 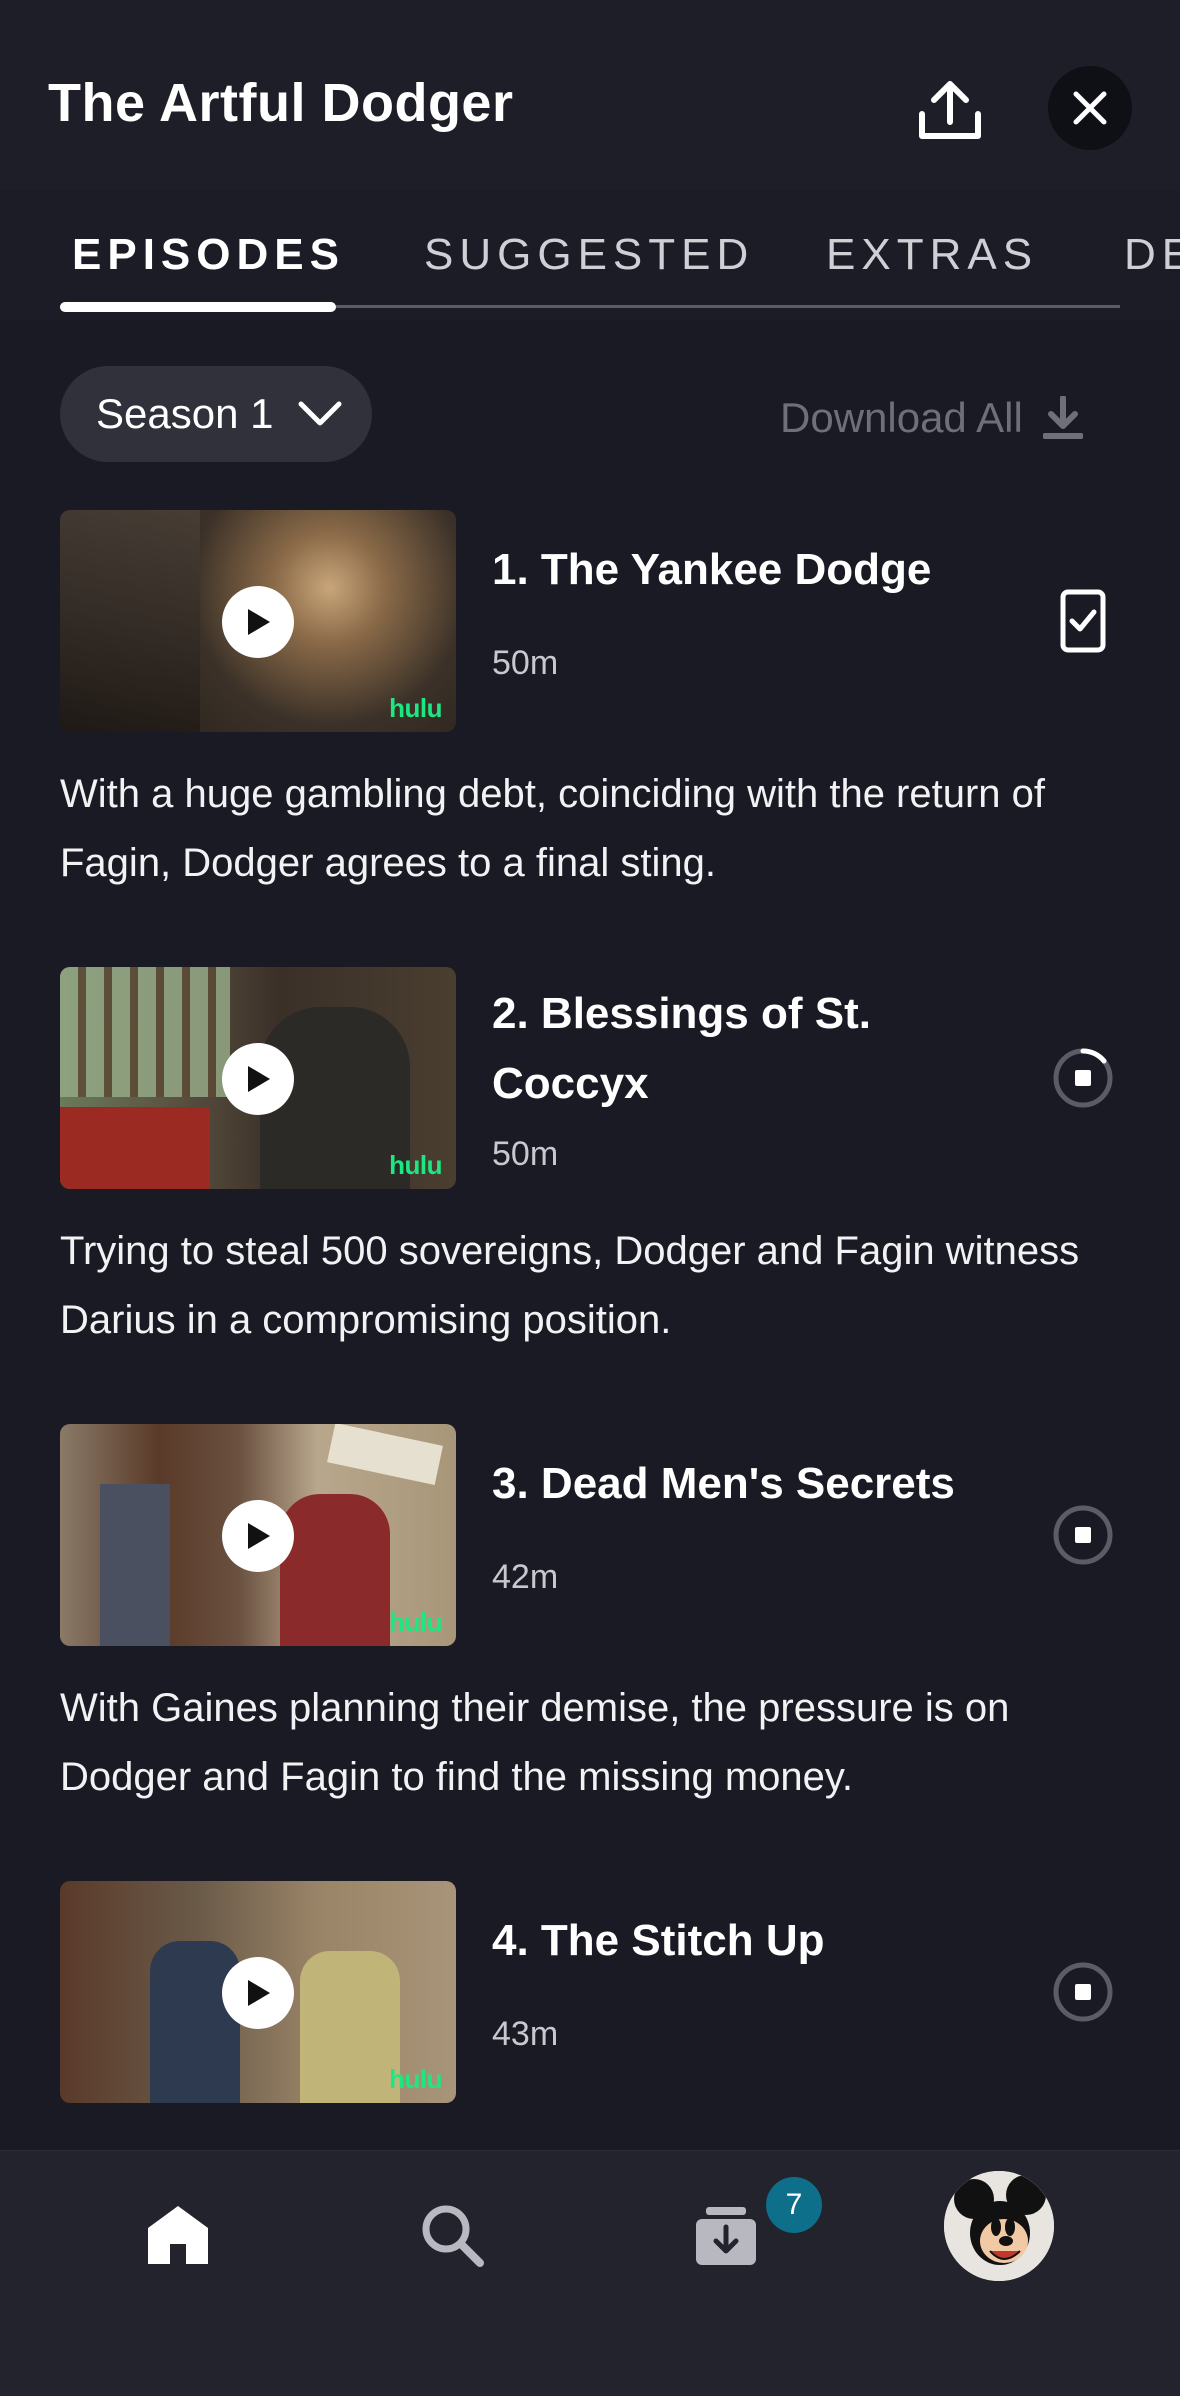 What do you see at coordinates (658, 1940) in the screenshot?
I see `episode-title: 4. The Stitch Up` at bounding box center [658, 1940].